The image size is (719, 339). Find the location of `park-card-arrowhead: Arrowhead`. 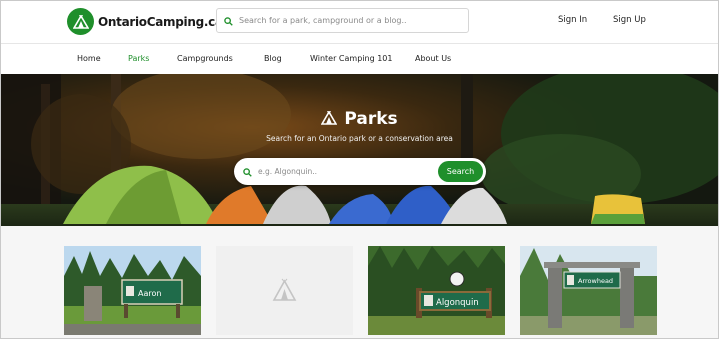

park-card-arrowhead: Arrowhead is located at coordinates (588, 290).